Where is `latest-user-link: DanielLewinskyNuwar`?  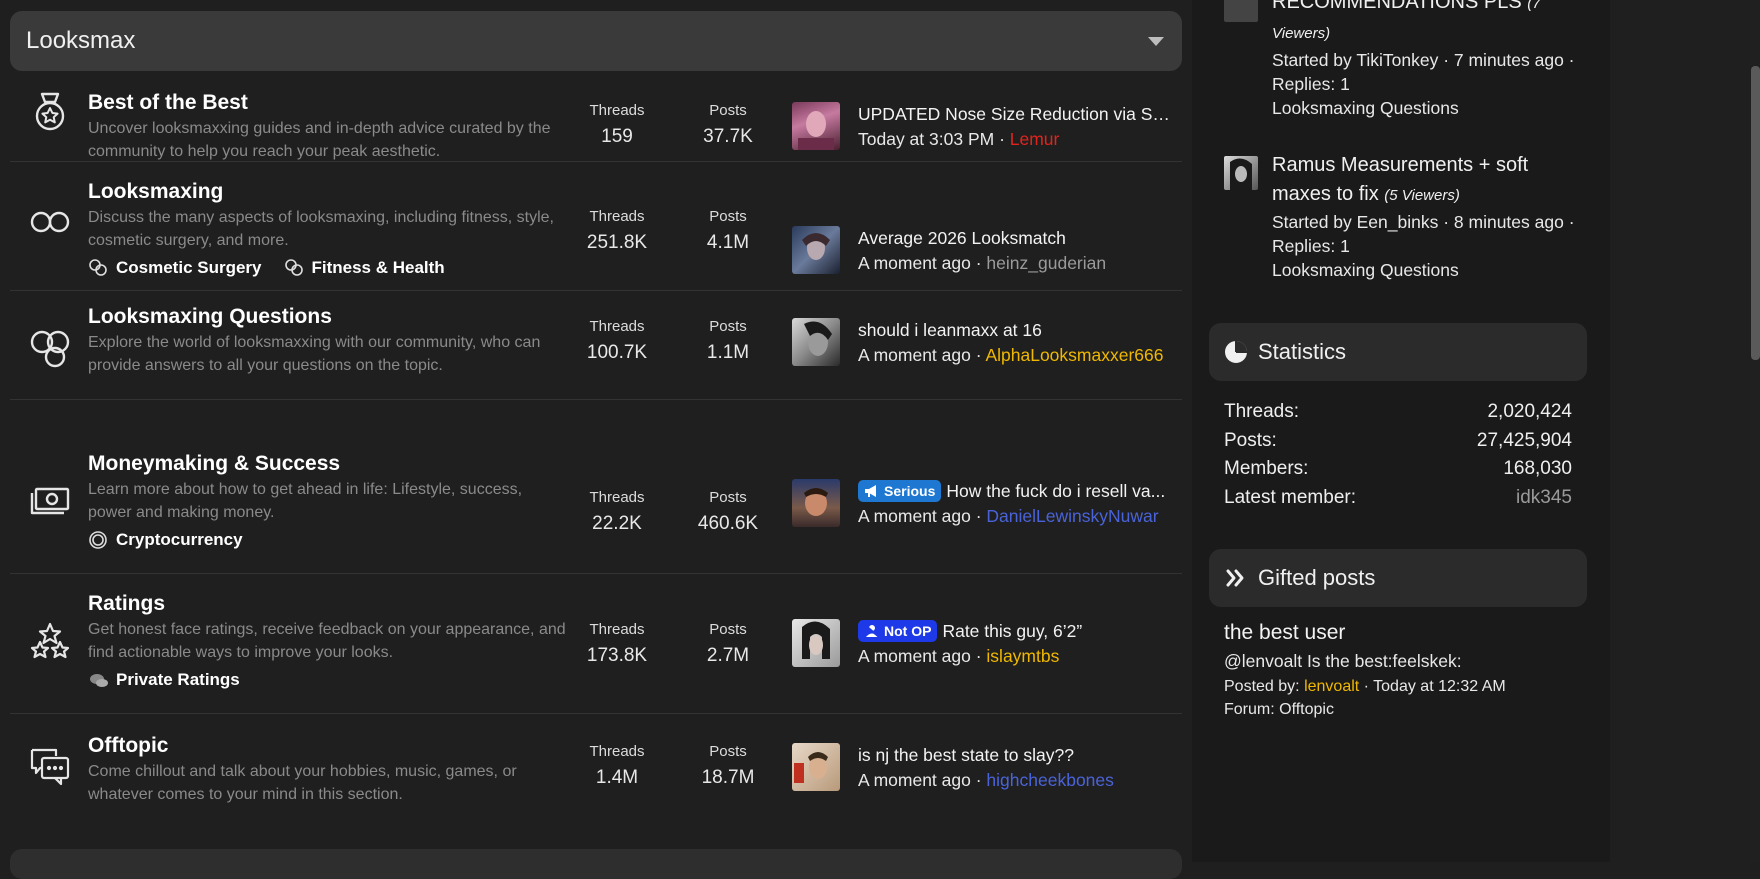 latest-user-link: DanielLewinskyNuwar is located at coordinates (1072, 516).